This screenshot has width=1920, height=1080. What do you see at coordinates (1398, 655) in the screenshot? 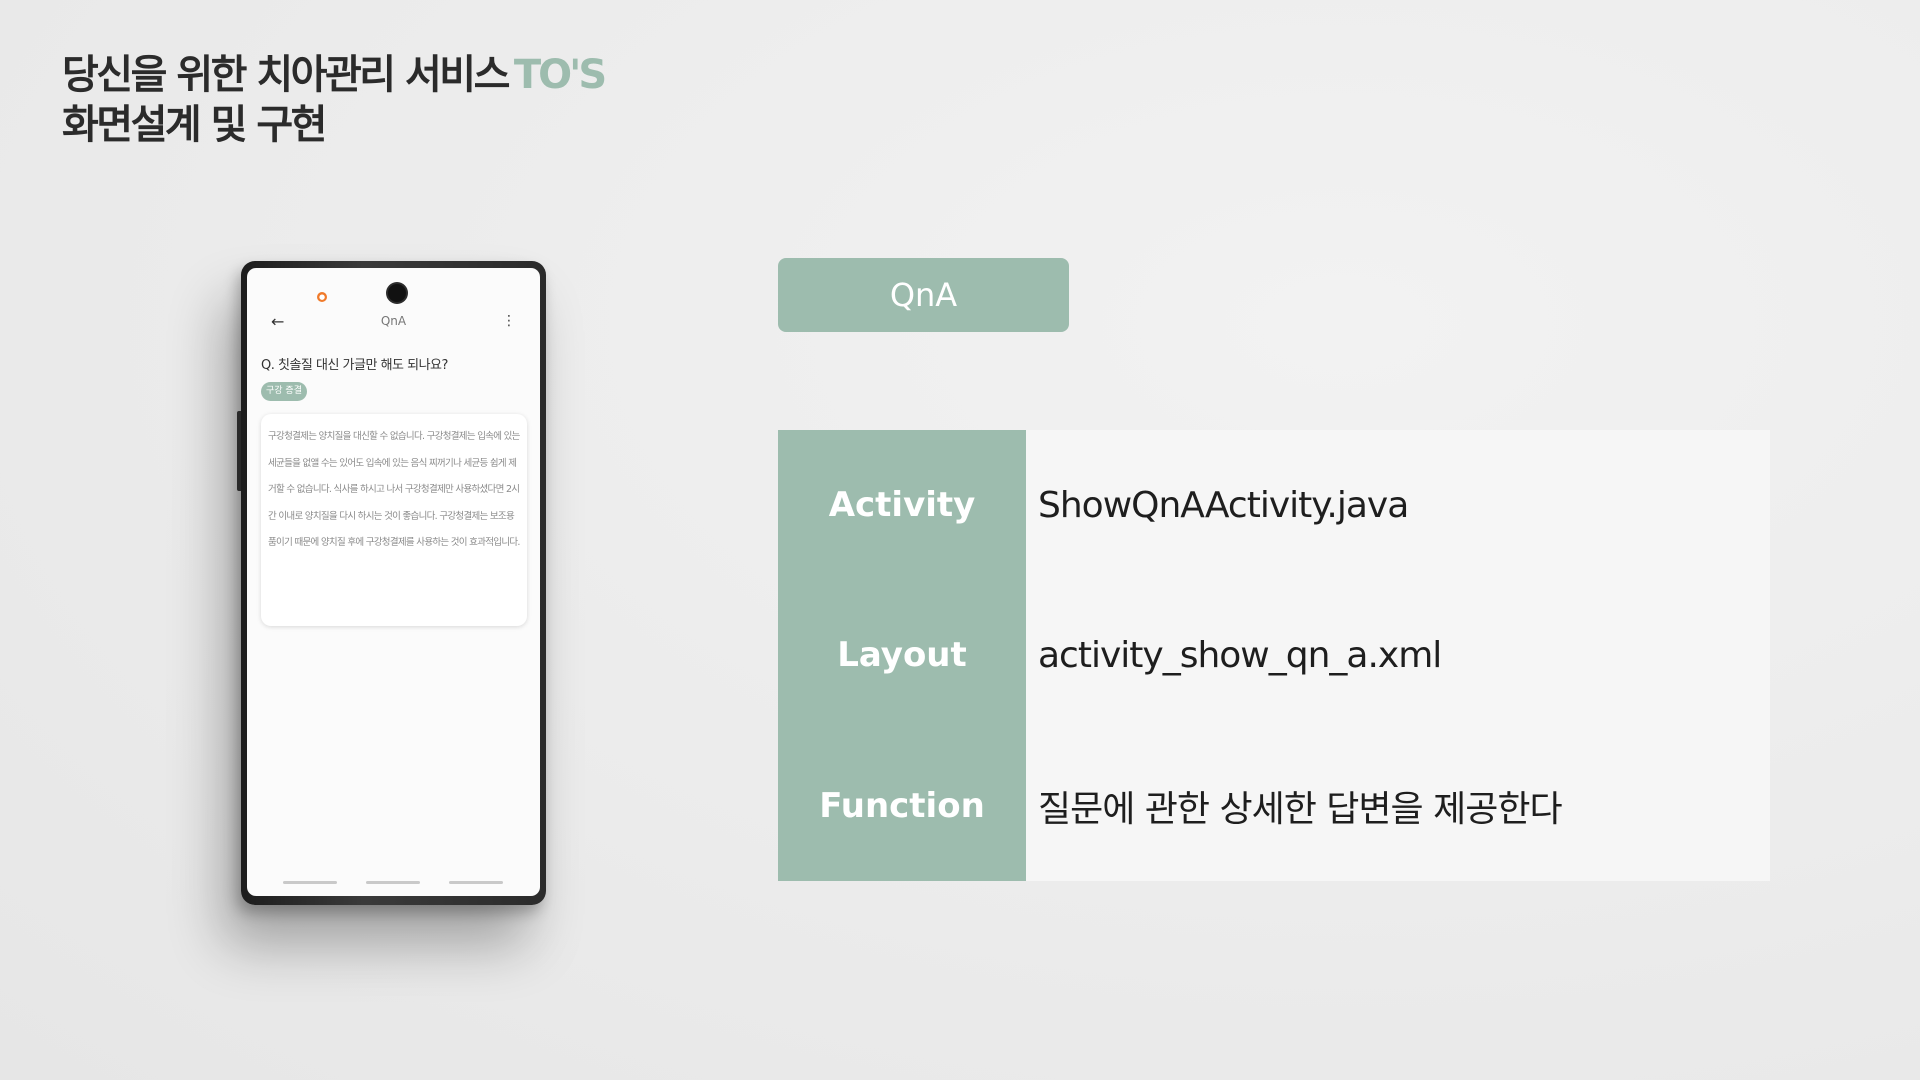
I see `layout-value: activity_show_qn_a.xml` at bounding box center [1398, 655].